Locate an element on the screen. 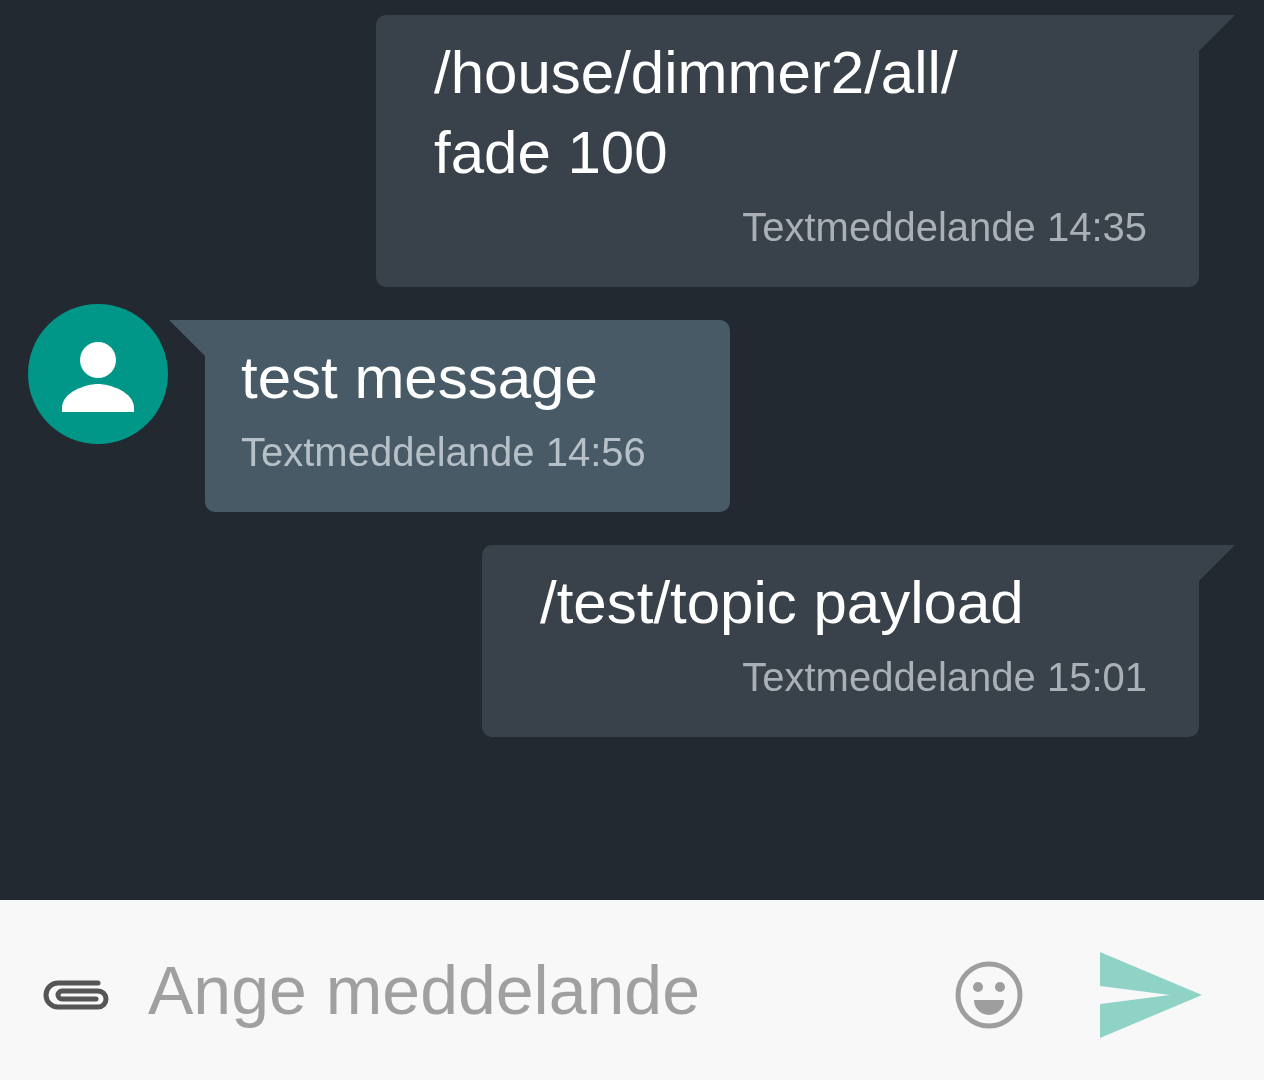  message-meta: Textmeddelande 15:01 is located at coordinates (944, 677).